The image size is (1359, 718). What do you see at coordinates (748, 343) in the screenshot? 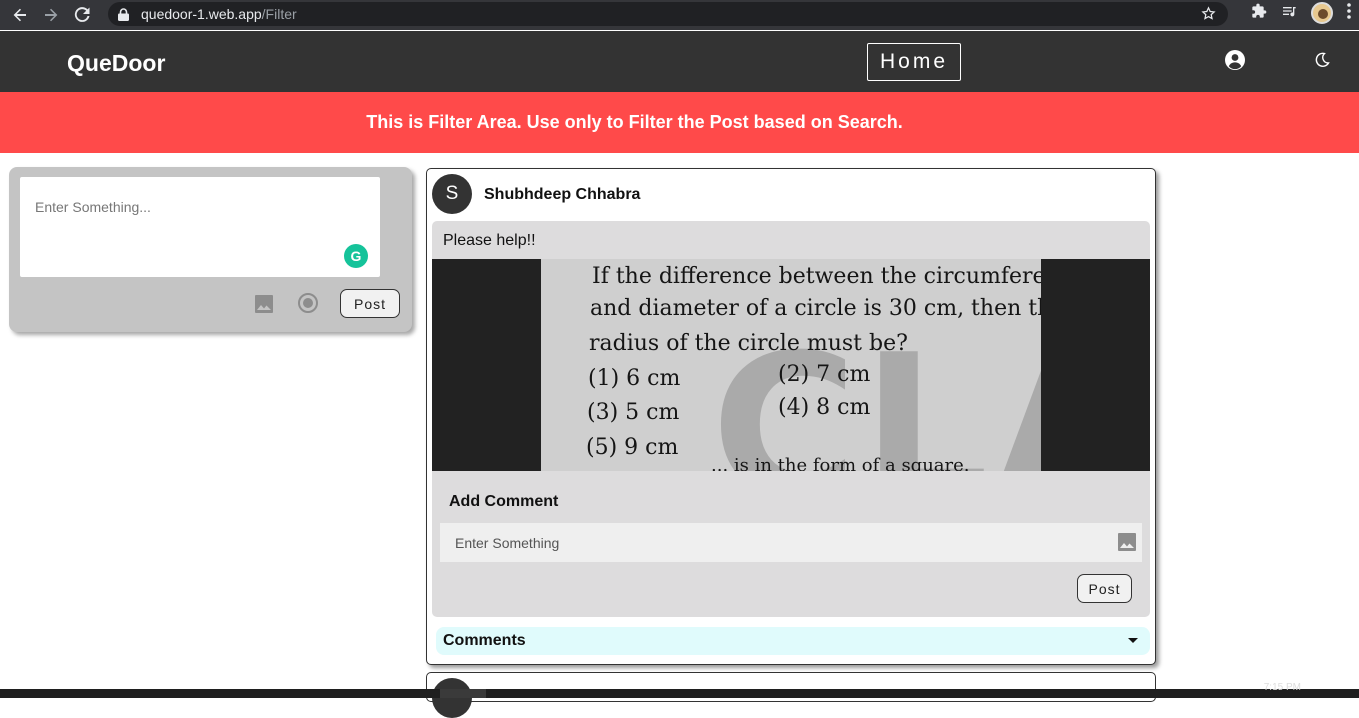
I see `photo-line-3: radius of the circle must be?` at bounding box center [748, 343].